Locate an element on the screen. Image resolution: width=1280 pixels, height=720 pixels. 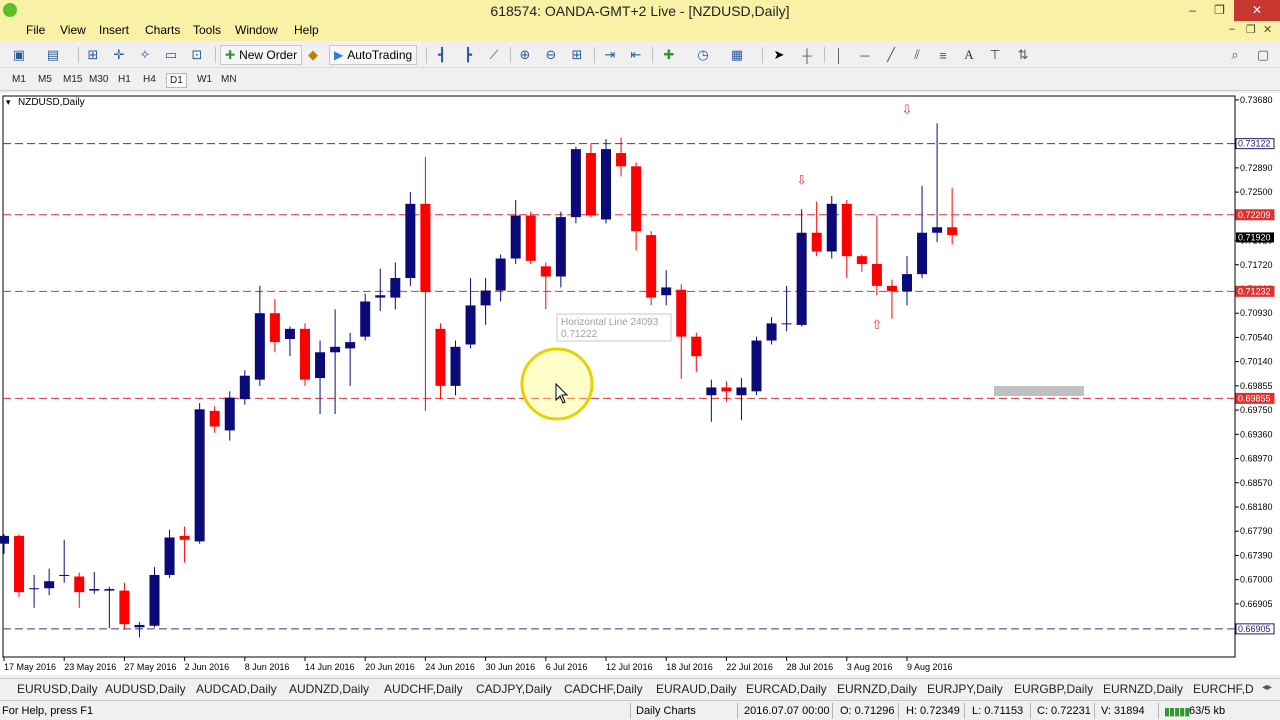
tf-m5-button: M5 is located at coordinates (45, 79).